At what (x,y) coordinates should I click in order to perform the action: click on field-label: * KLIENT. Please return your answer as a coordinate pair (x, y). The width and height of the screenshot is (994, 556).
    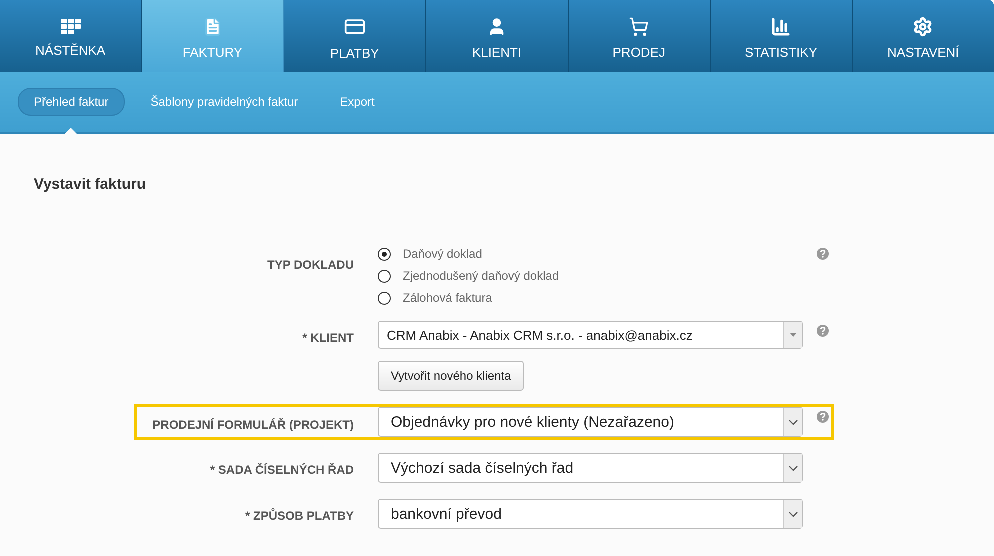
    Looking at the image, I should click on (328, 337).